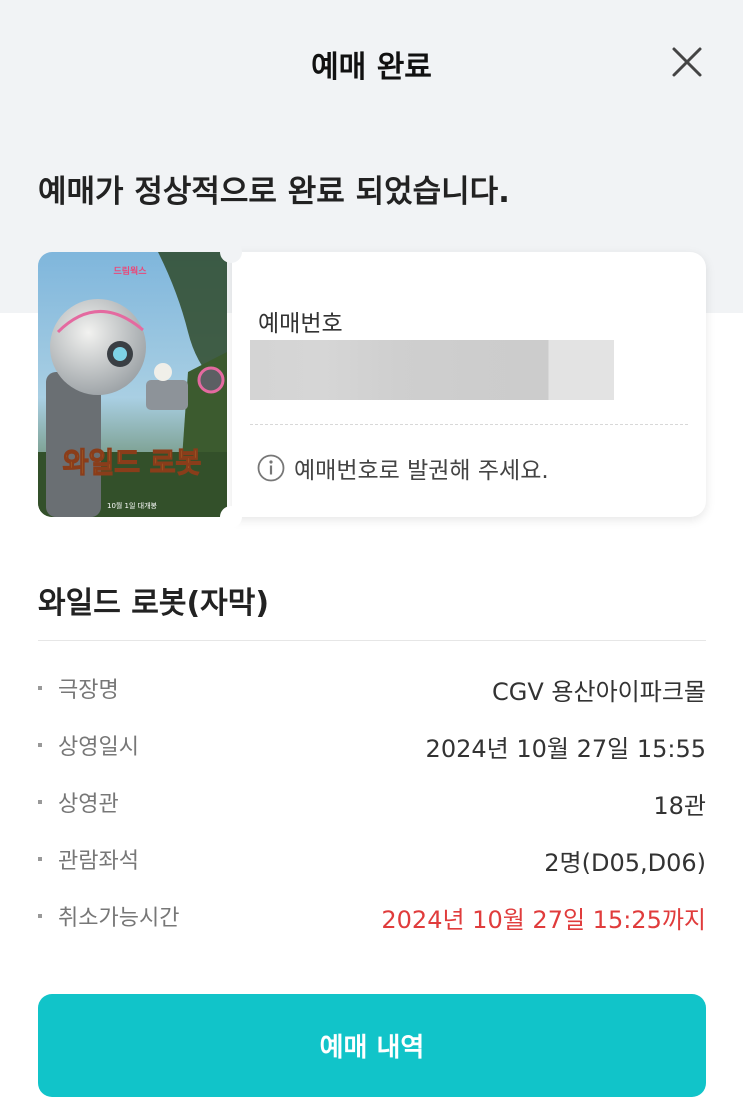 This screenshot has height=1120, width=743. I want to click on poster-image: 드림웍스 와일드 로봇 10월 1일 대개봉, so click(132, 384).